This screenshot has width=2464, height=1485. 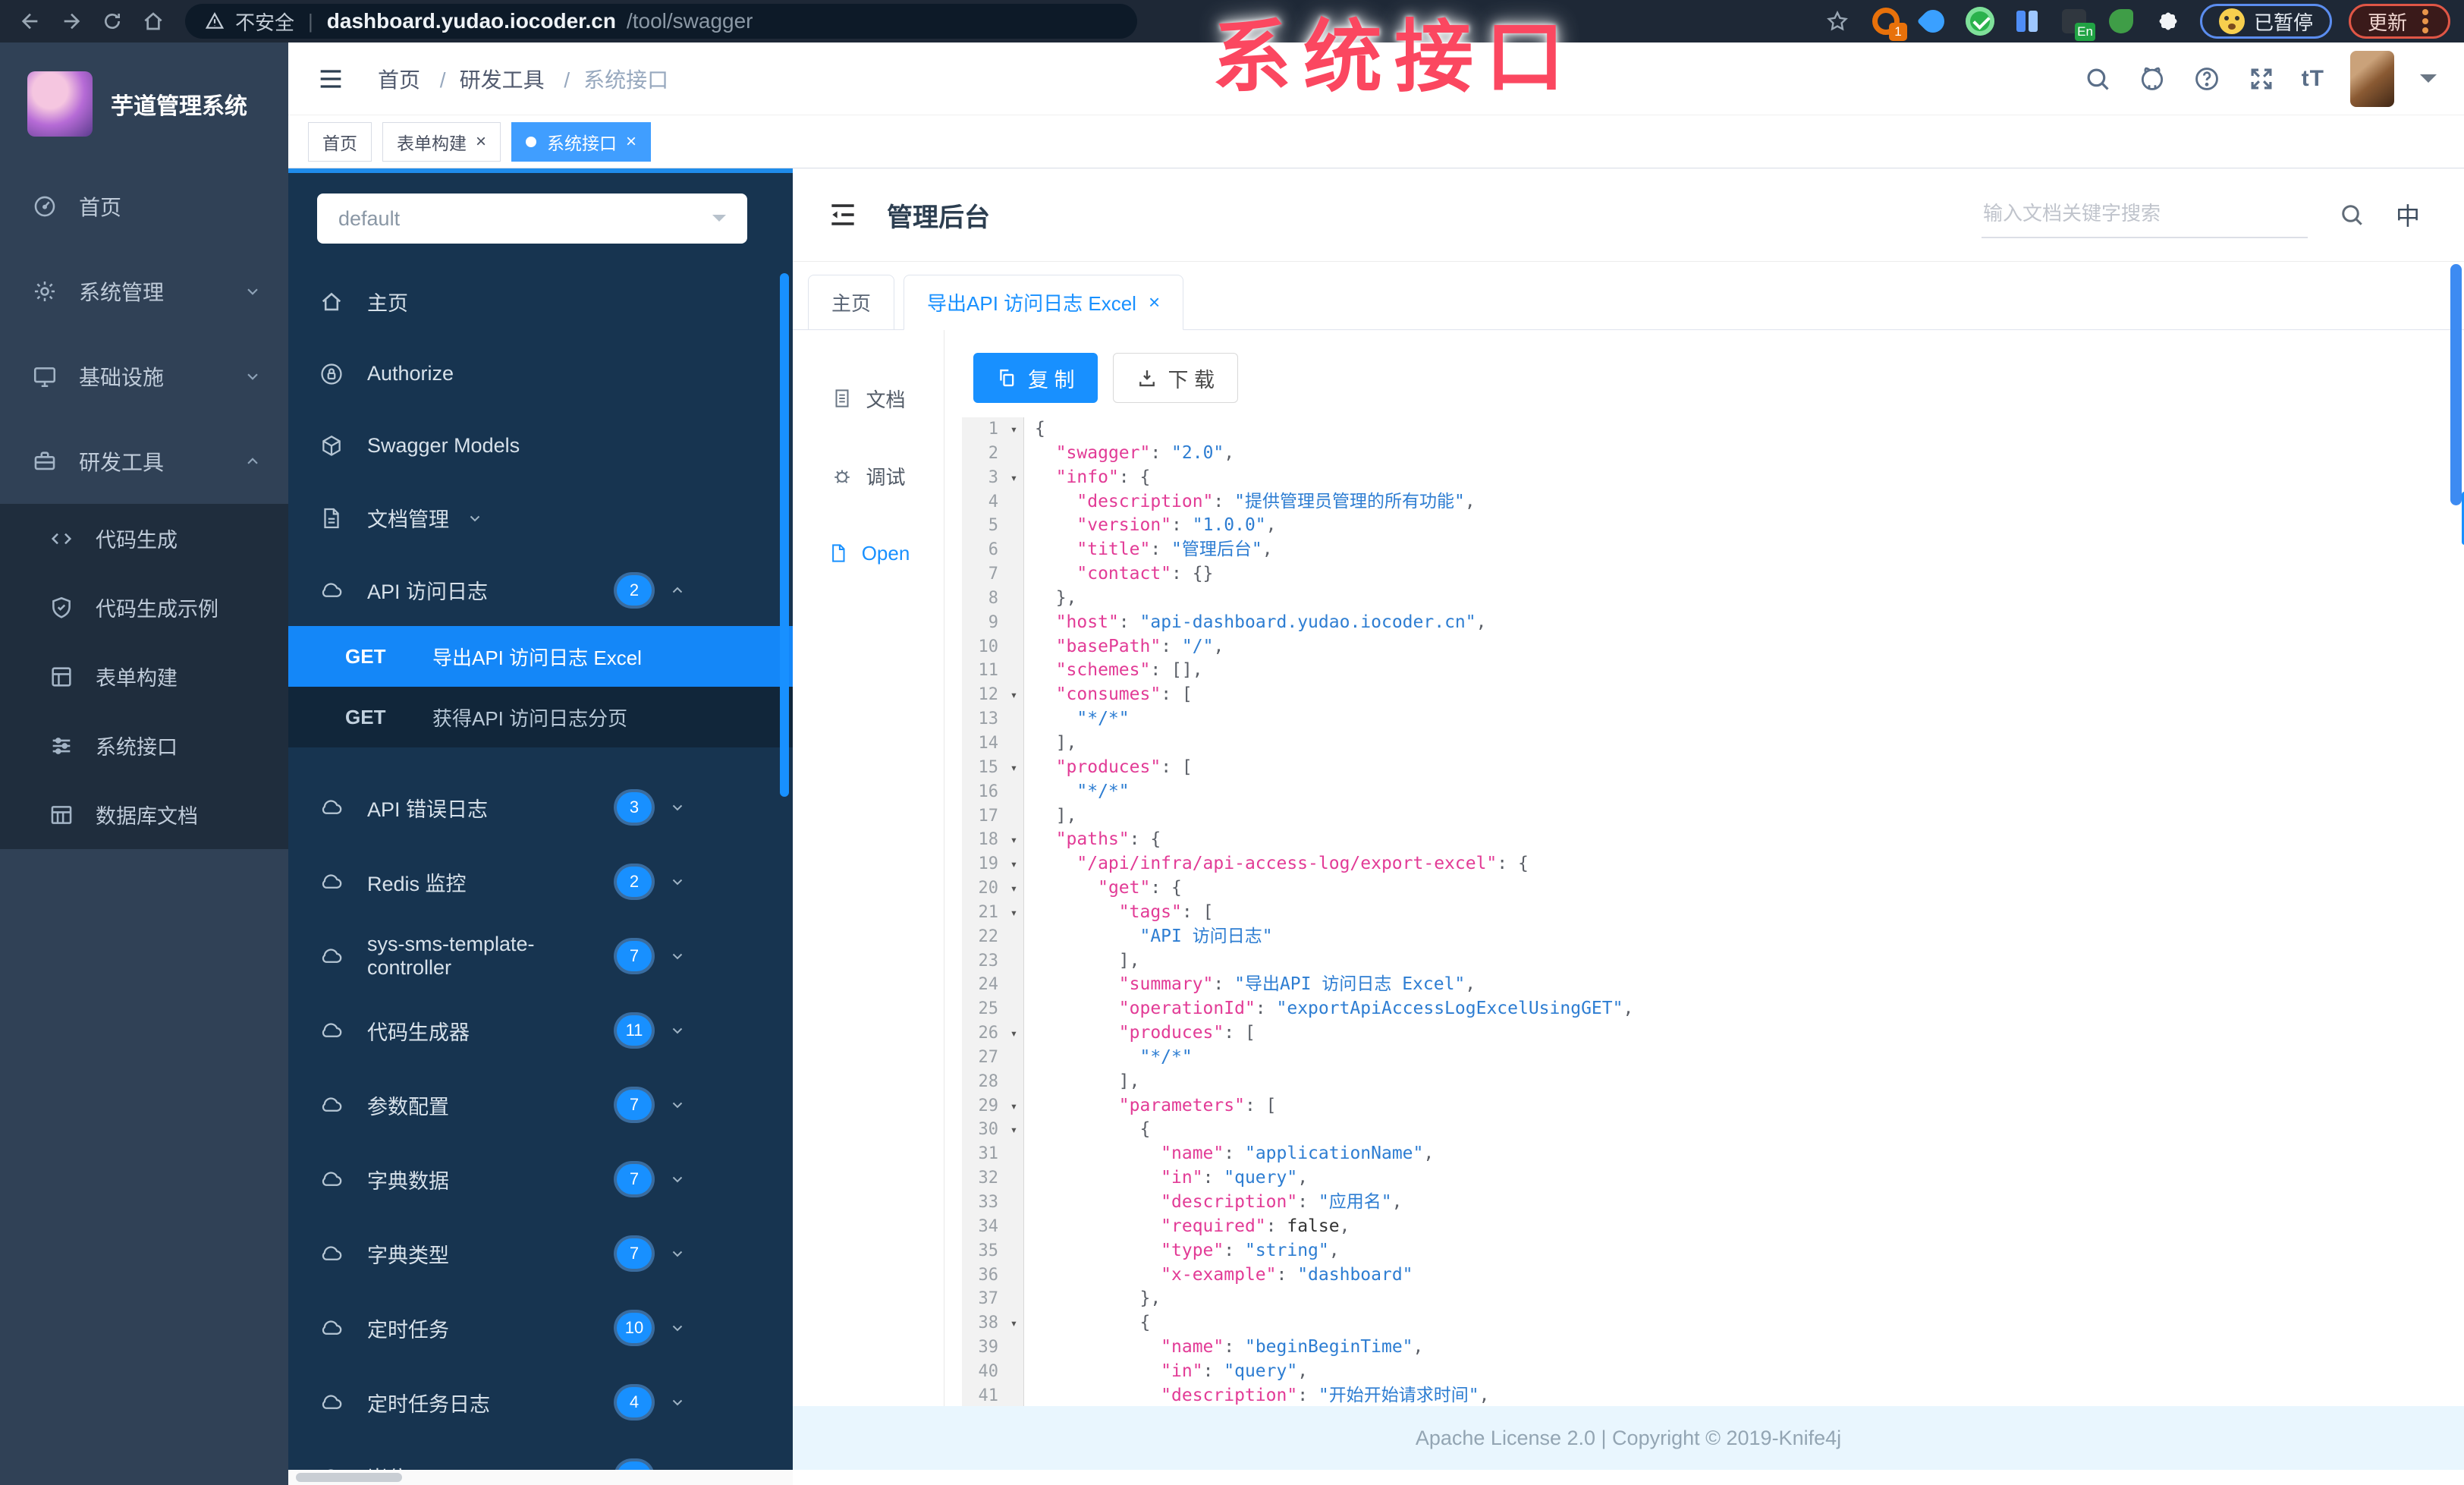 What do you see at coordinates (2456, 384) in the screenshot?
I see `page-scrollbar-thumb` at bounding box center [2456, 384].